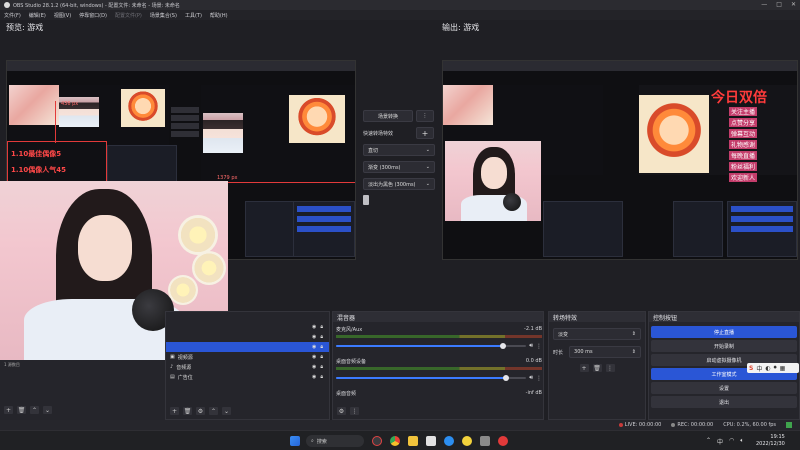  I want to click on chrome-icon, so click(395, 441).